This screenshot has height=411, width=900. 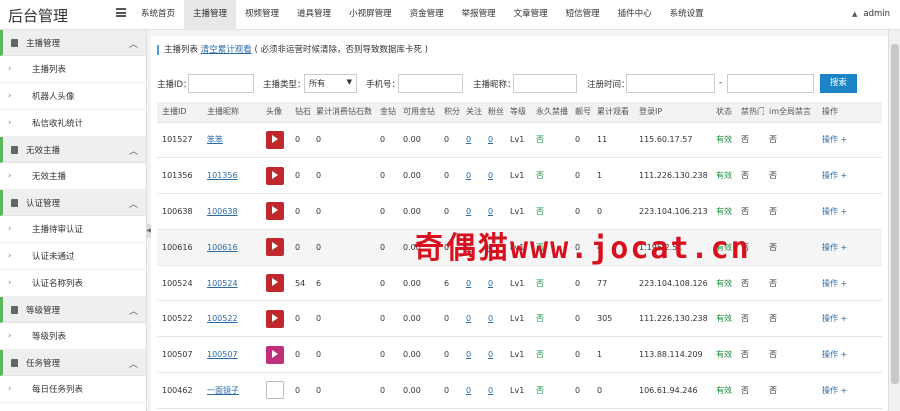 I want to click on reg-date-end-input, so click(x=770, y=83).